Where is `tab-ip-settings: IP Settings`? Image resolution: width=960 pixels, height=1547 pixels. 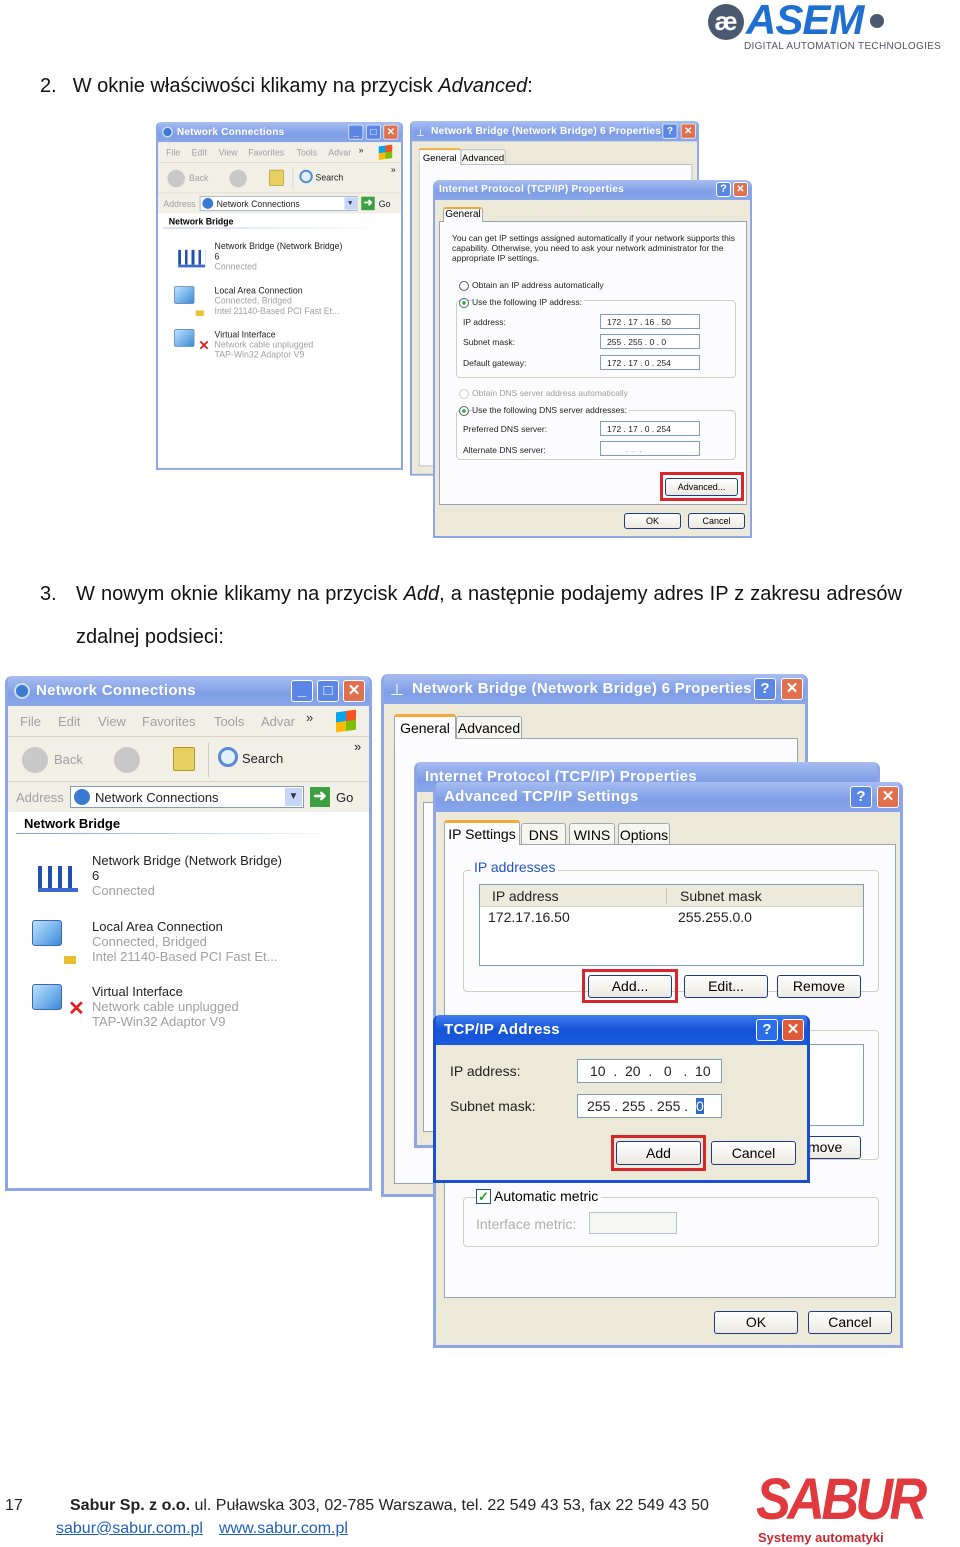
tab-ip-settings: IP Settings is located at coordinates (482, 832).